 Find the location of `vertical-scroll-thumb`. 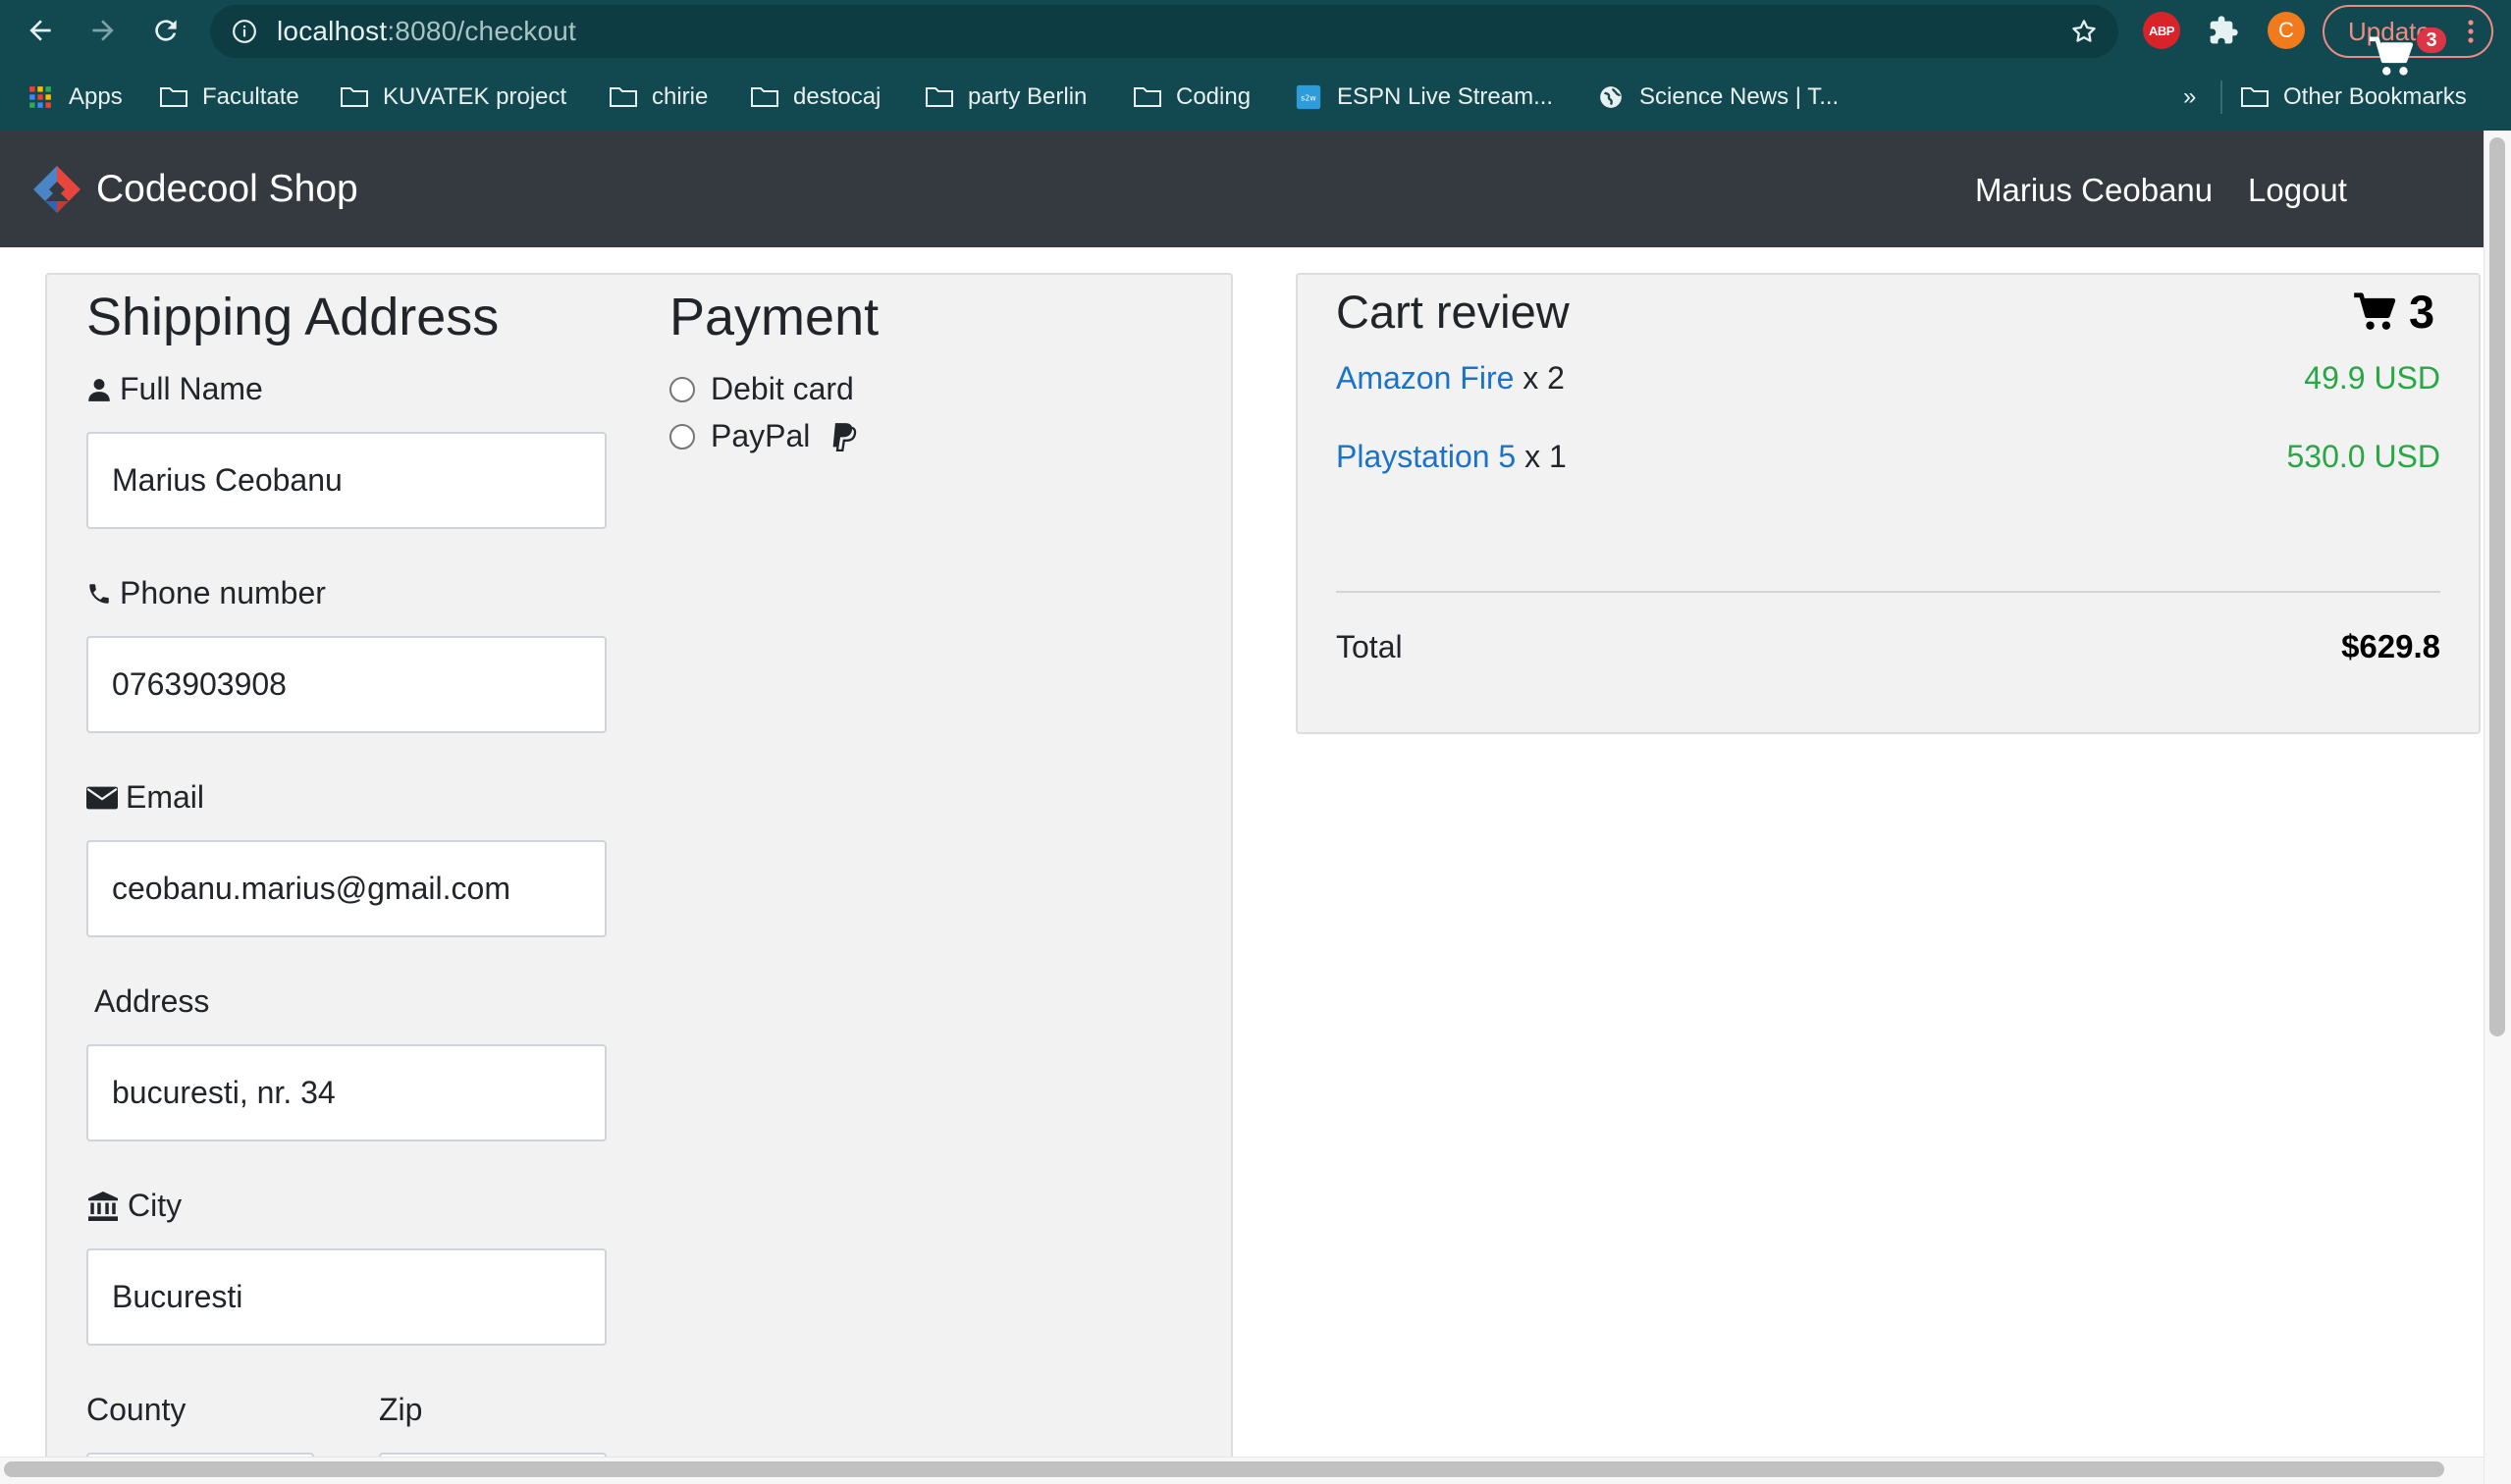

vertical-scroll-thumb is located at coordinates (2497, 586).